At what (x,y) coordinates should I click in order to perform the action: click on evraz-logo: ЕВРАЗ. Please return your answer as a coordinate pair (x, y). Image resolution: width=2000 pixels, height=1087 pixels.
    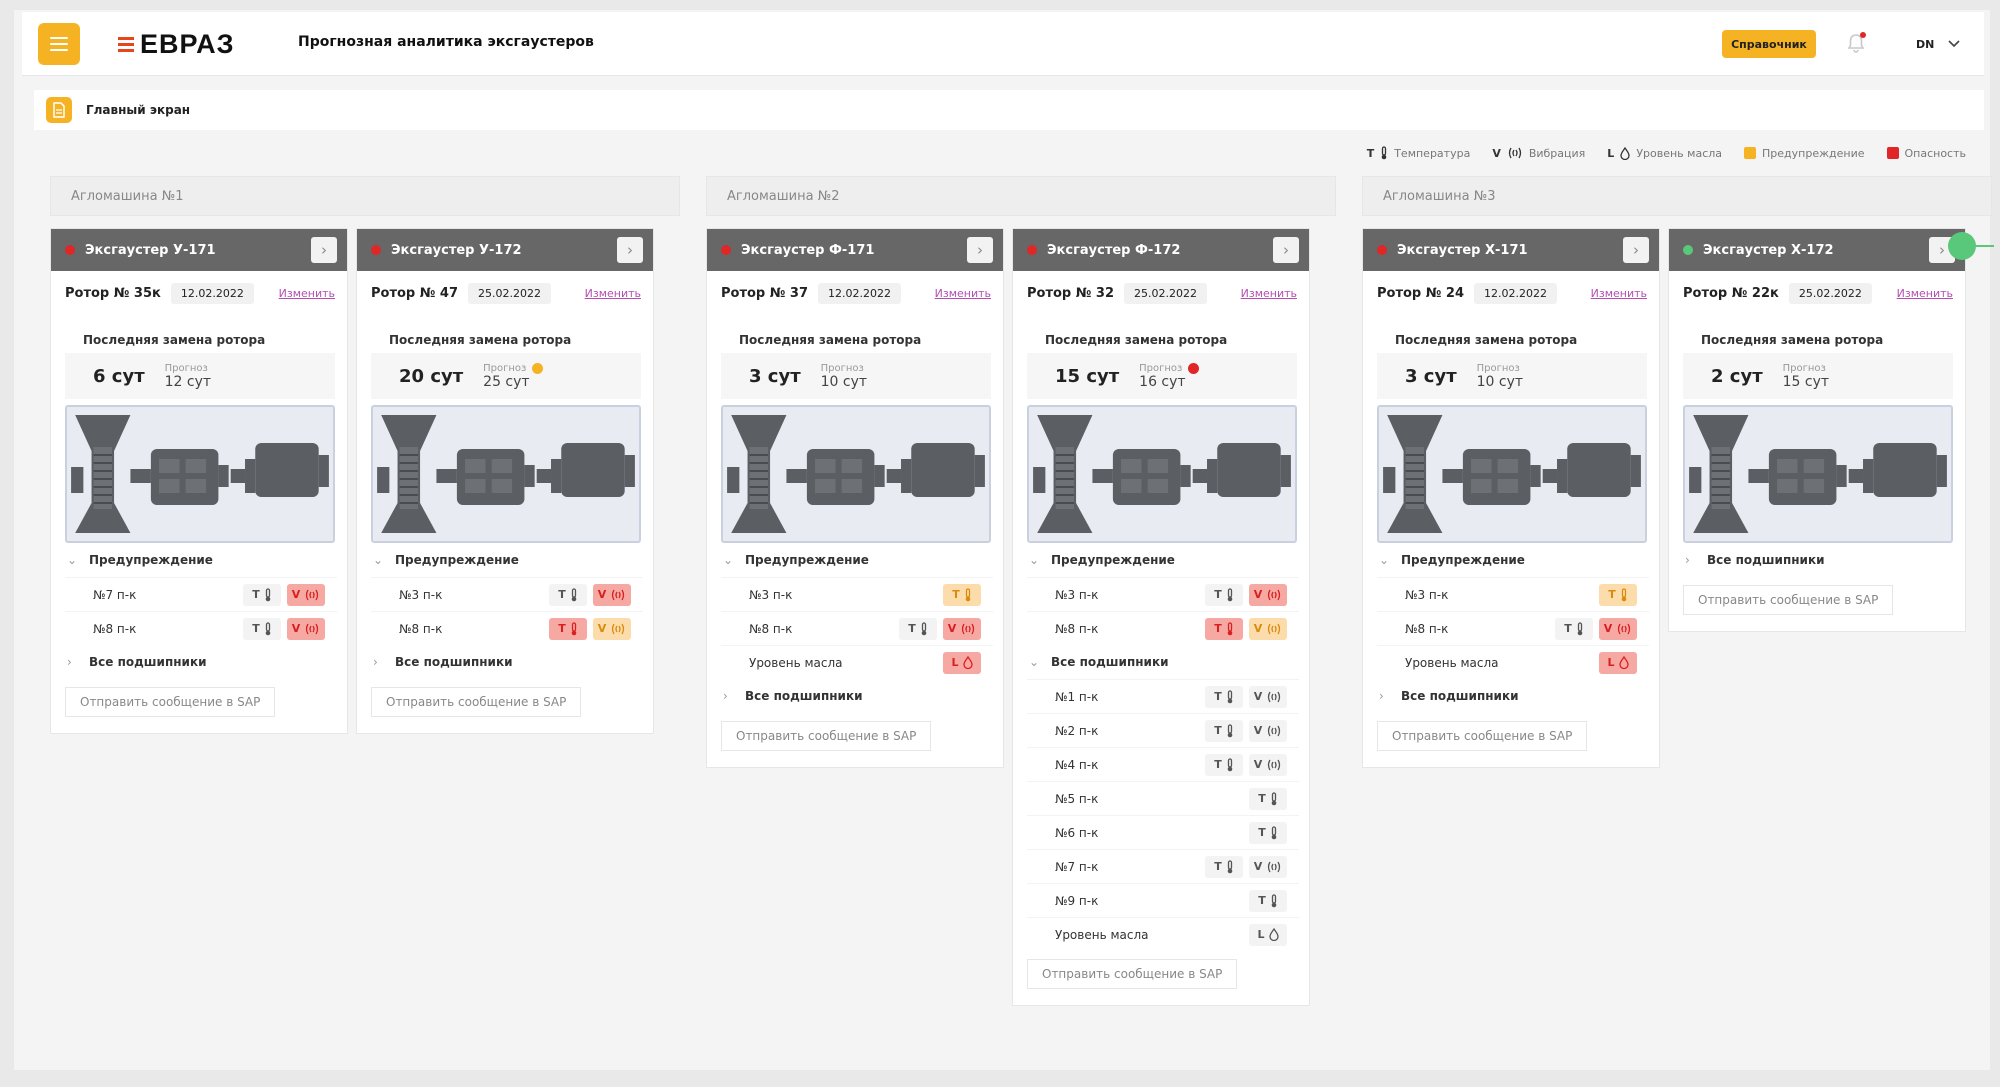
    Looking at the image, I should click on (176, 44).